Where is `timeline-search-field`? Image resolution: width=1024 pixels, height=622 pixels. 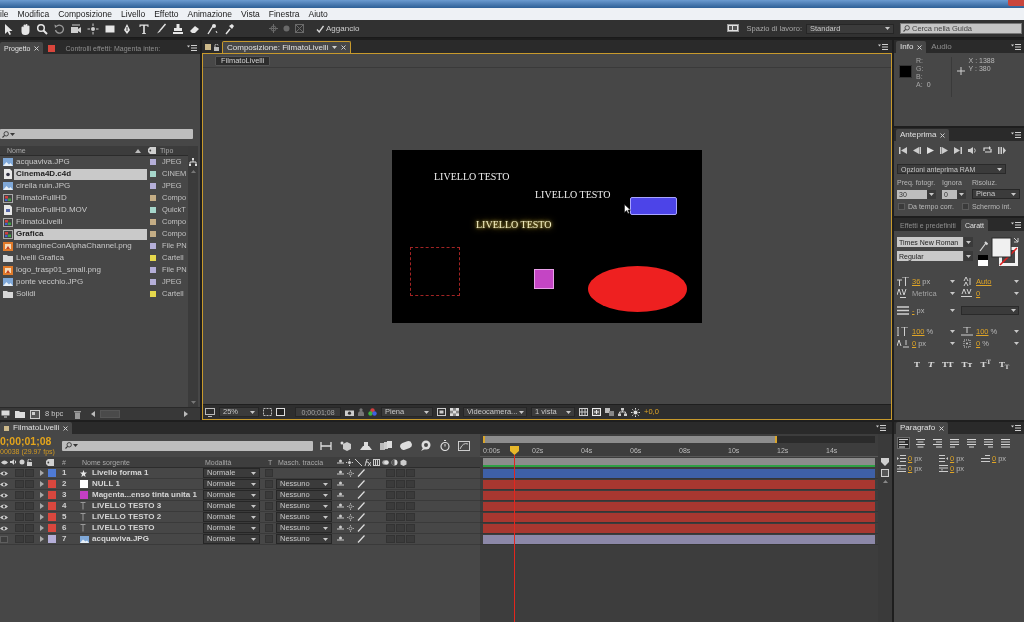 timeline-search-field is located at coordinates (187, 445).